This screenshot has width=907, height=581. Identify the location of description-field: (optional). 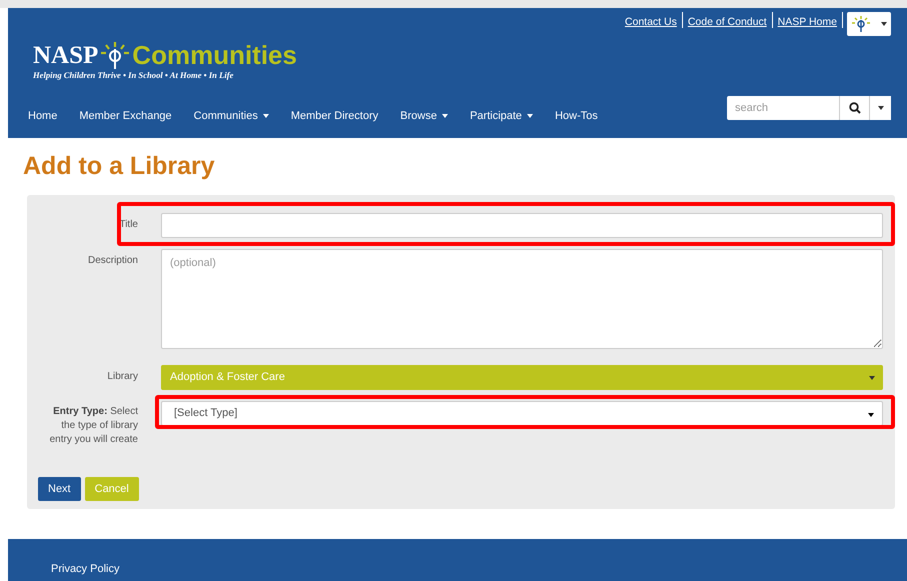
(522, 299).